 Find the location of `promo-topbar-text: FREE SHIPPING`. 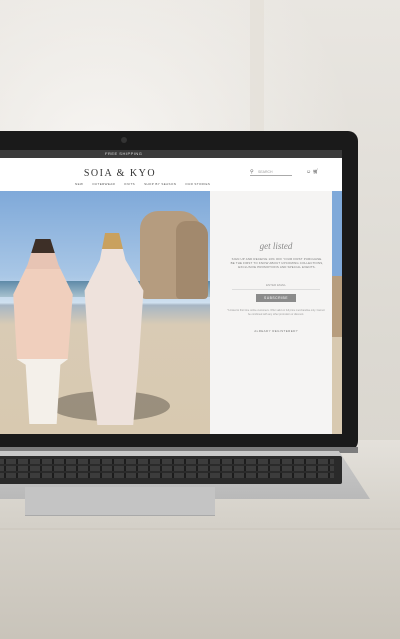

promo-topbar-text: FREE SHIPPING is located at coordinates (124, 153).